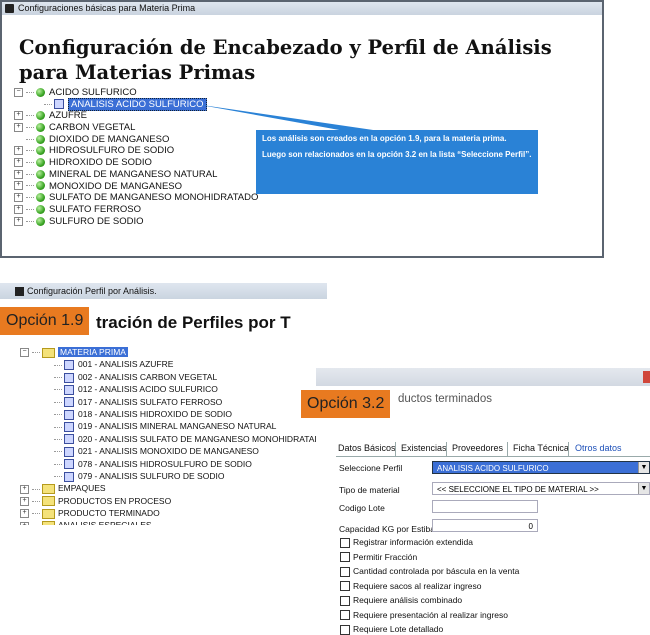  What do you see at coordinates (155, 413) in the screenshot?
I see `perfil-item-label: 018 - ANALISIS HIDROXIDO DE SODIO` at bounding box center [155, 413].